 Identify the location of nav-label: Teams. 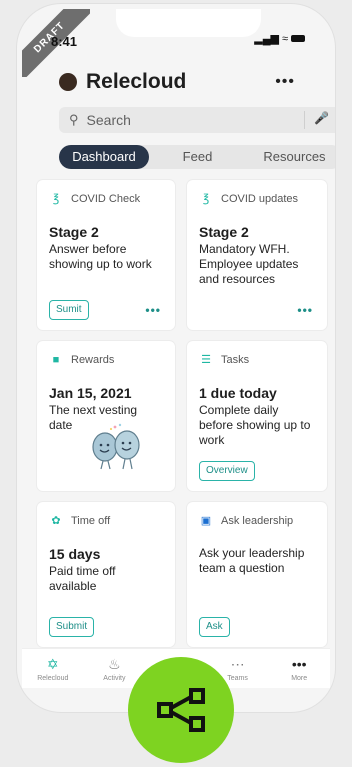
(237, 678).